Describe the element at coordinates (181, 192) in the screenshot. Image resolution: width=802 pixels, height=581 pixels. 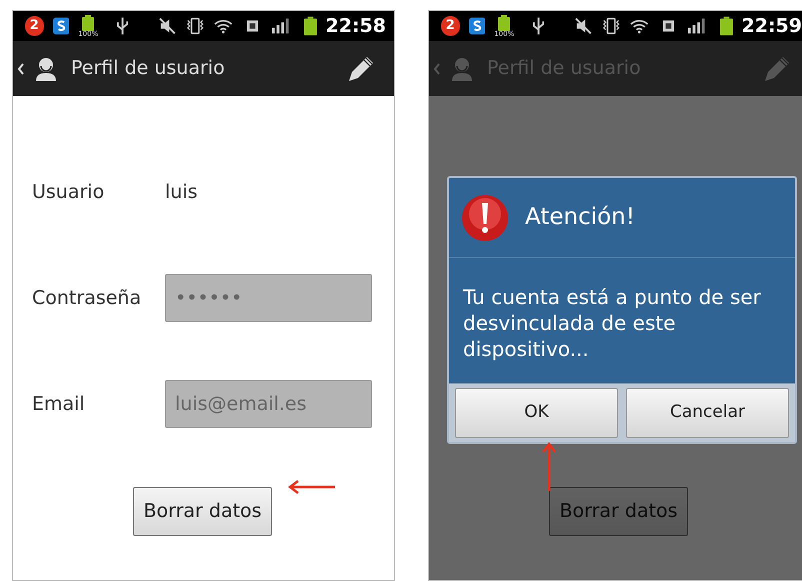
I see `field-value: luis` at that location.